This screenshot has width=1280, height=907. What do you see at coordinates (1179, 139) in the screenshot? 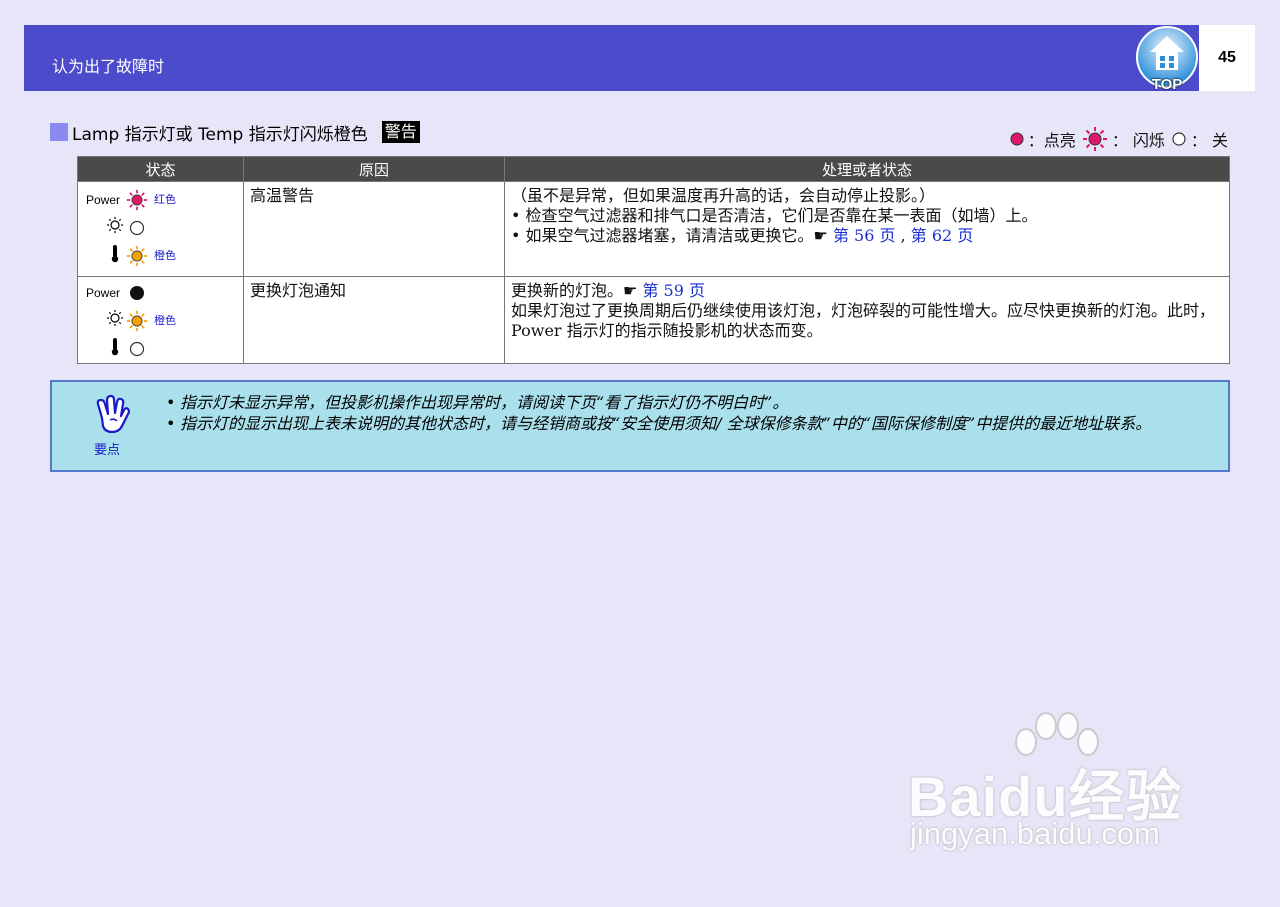
I see `led-off-icon` at bounding box center [1179, 139].